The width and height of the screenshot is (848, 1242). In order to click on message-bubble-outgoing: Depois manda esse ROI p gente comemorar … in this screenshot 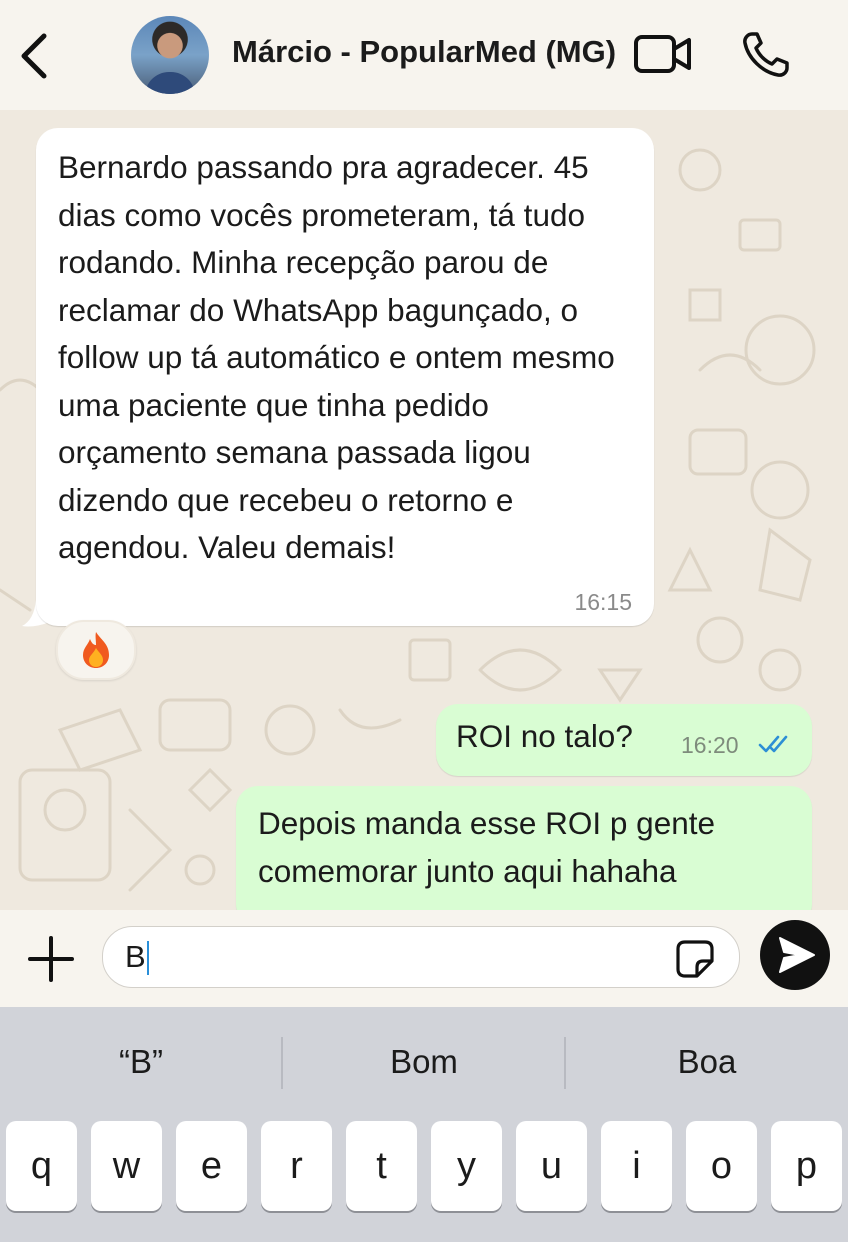, I will do `click(524, 848)`.